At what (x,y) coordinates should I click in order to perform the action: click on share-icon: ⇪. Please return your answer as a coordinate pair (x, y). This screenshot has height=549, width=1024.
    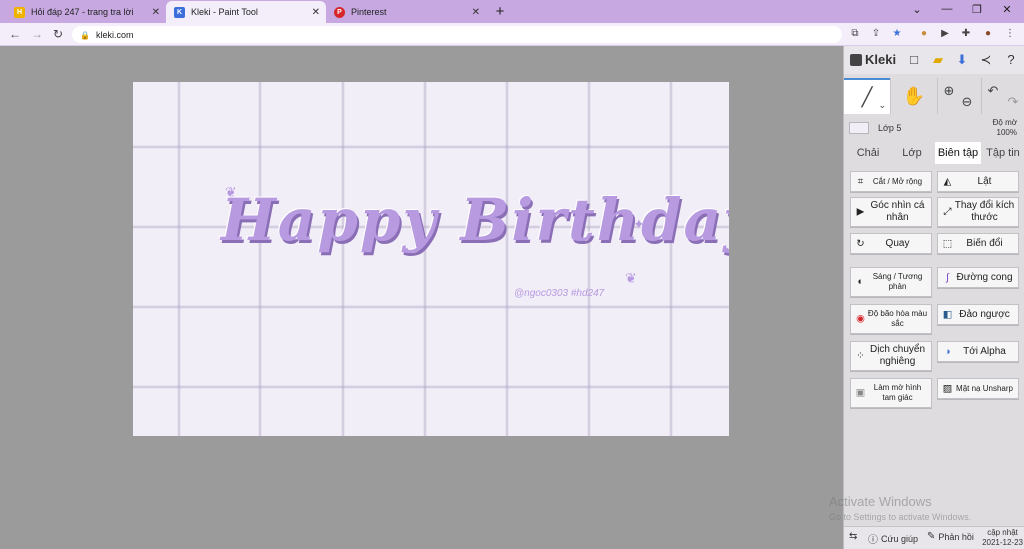
    Looking at the image, I should click on (876, 34).